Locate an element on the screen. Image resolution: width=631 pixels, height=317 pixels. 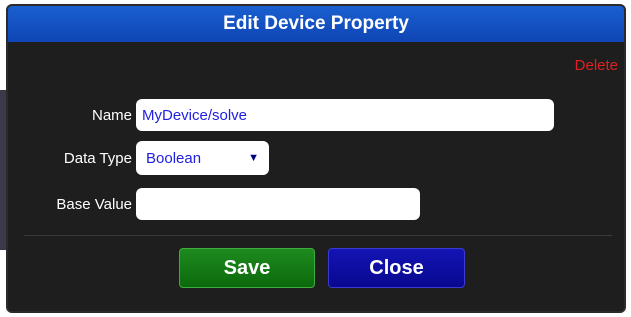
base-value-input is located at coordinates (278, 204).